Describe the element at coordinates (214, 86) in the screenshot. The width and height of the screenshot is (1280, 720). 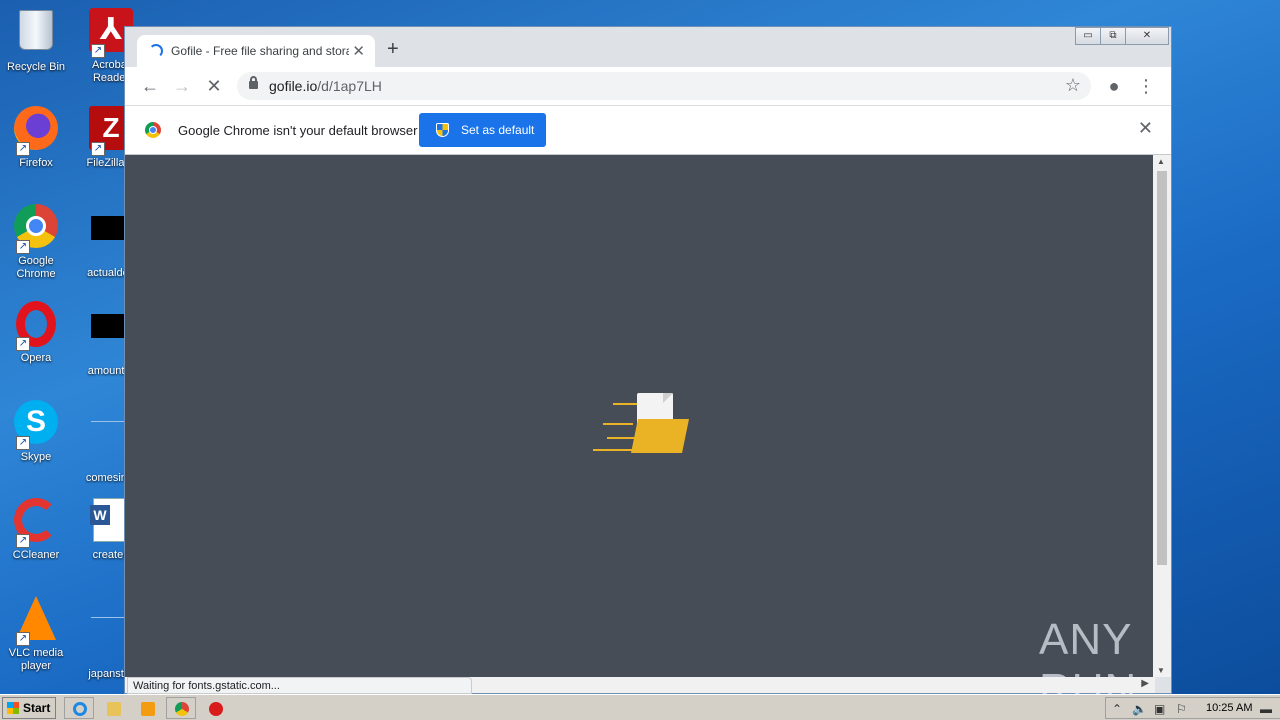
I see `stop-loading-icon: ✕` at that location.